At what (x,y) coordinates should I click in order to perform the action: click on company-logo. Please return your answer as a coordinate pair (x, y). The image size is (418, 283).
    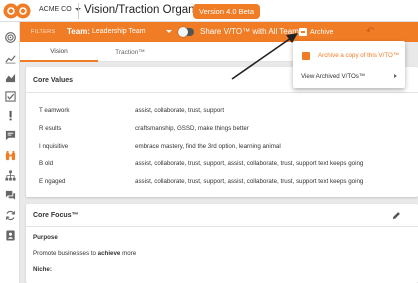
    Looking at the image, I should click on (19, 11).